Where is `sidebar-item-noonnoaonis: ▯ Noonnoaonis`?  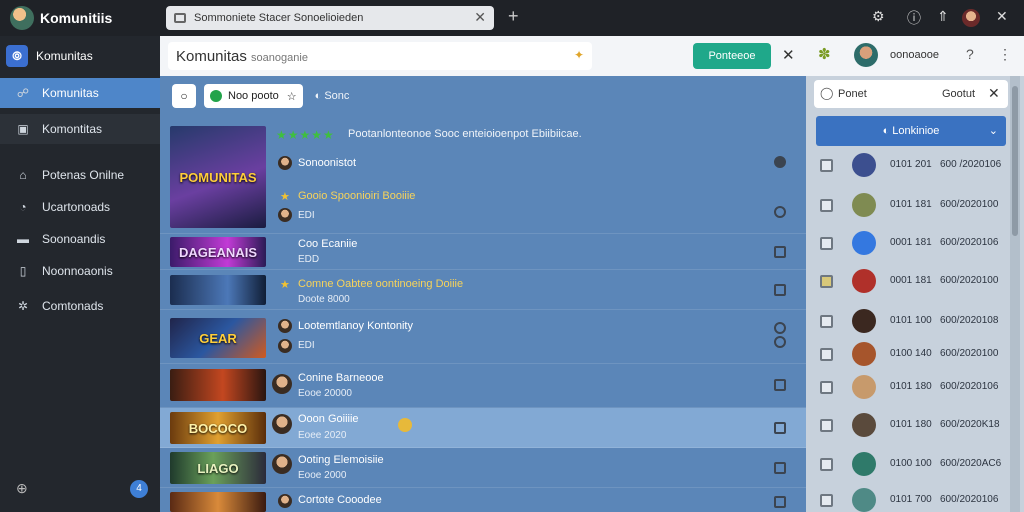
sidebar-item-noonnoaonis: ▯ Noonnoaonis is located at coordinates (80, 271).